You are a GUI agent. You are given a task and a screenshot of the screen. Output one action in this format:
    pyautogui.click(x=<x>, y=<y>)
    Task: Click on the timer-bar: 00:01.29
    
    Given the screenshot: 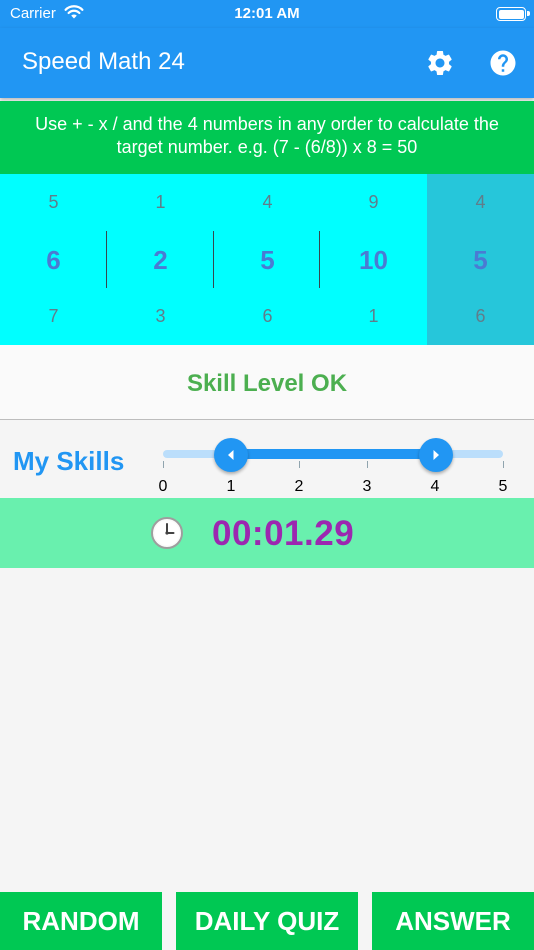 What is the action you would take?
    pyautogui.click(x=267, y=533)
    